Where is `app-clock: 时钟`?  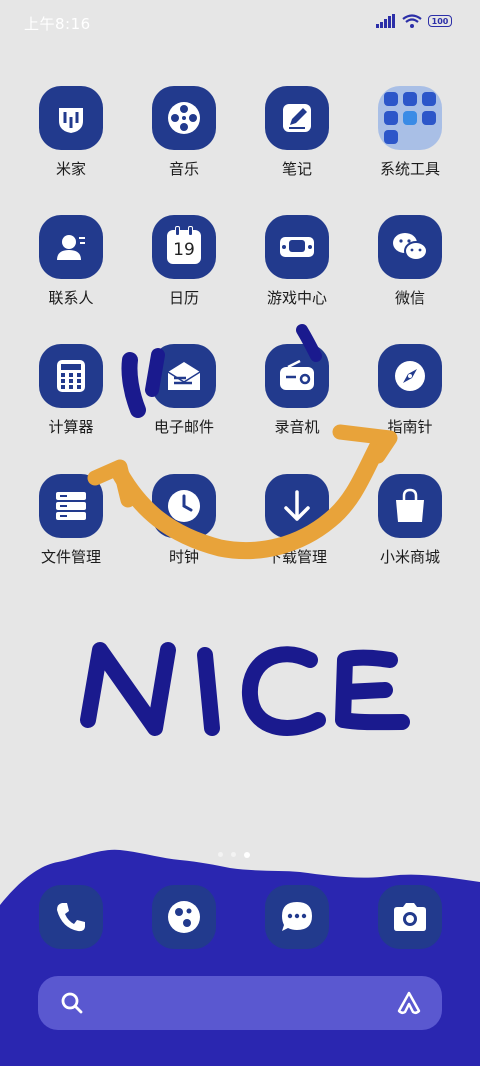
app-clock: 时钟 is located at coordinates (184, 529).